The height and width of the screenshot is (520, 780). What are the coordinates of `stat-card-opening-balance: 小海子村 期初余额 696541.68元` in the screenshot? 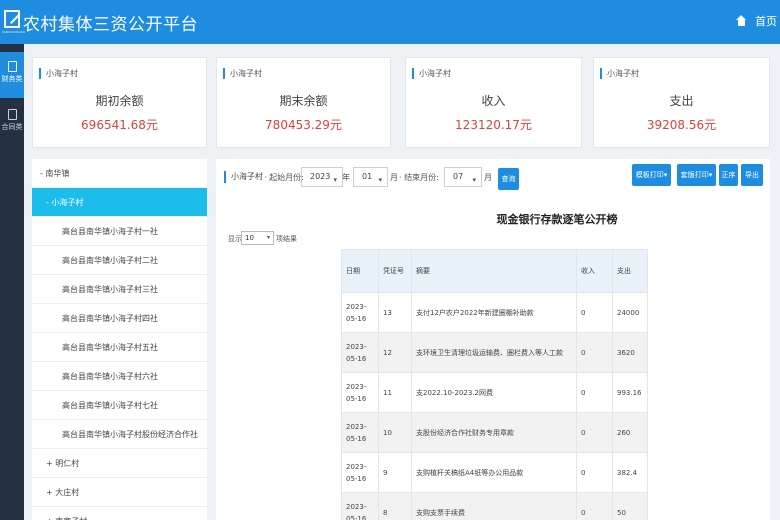 It's located at (119, 102).